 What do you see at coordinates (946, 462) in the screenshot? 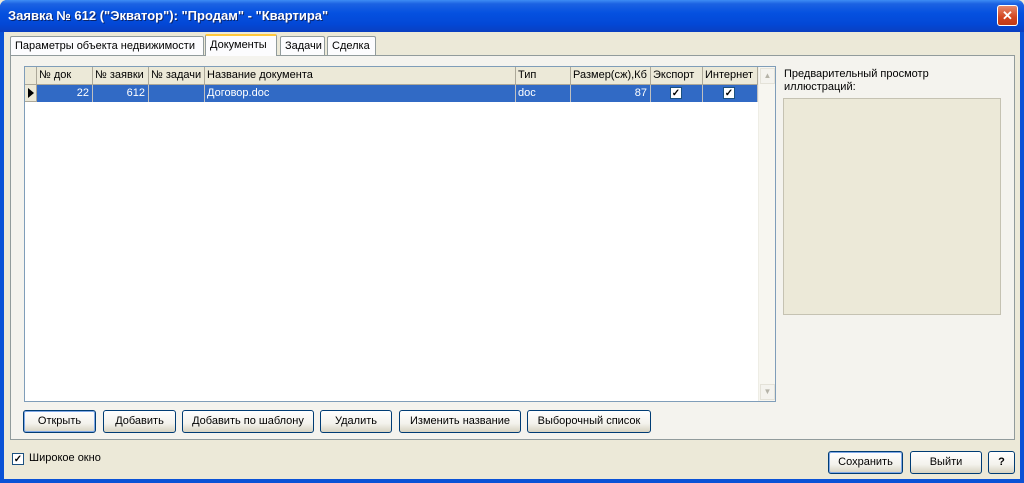
I see `exit-button: Выйти` at bounding box center [946, 462].